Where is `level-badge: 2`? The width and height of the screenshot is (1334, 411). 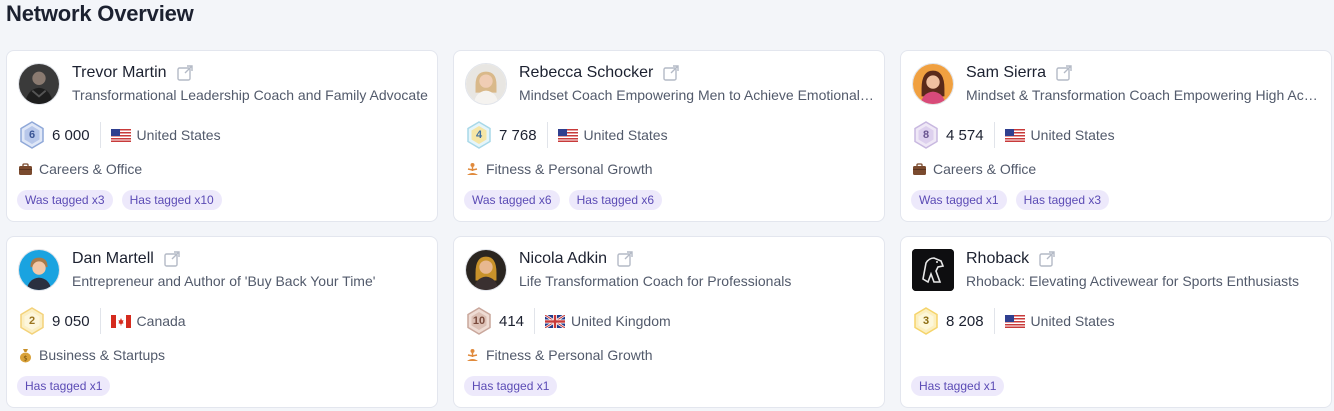
level-badge: 2 is located at coordinates (32, 321).